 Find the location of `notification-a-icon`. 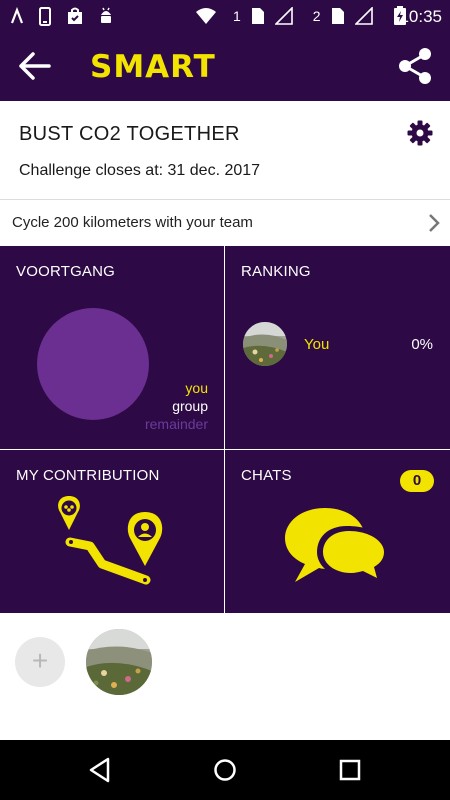

notification-a-icon is located at coordinates (17, 15).